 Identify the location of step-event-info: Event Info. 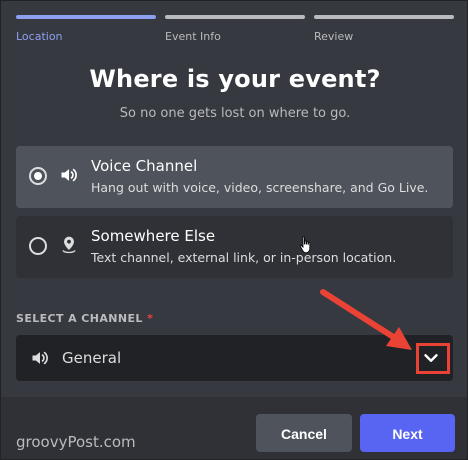
(235, 29).